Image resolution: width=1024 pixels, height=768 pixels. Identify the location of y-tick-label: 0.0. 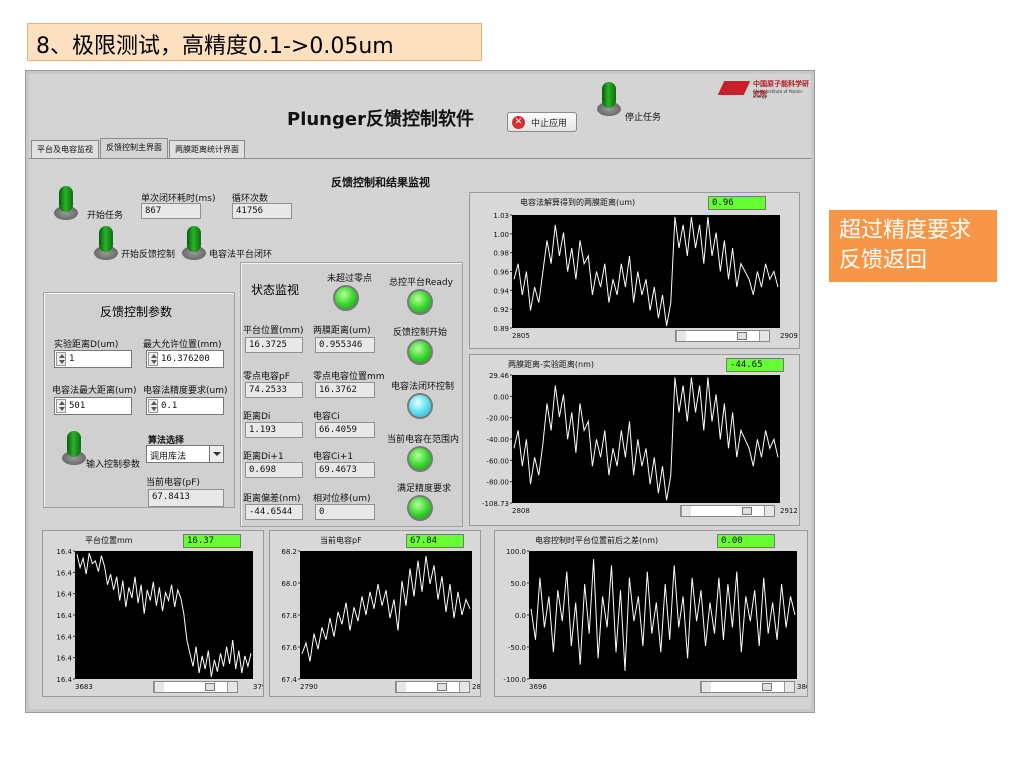
(520, 616).